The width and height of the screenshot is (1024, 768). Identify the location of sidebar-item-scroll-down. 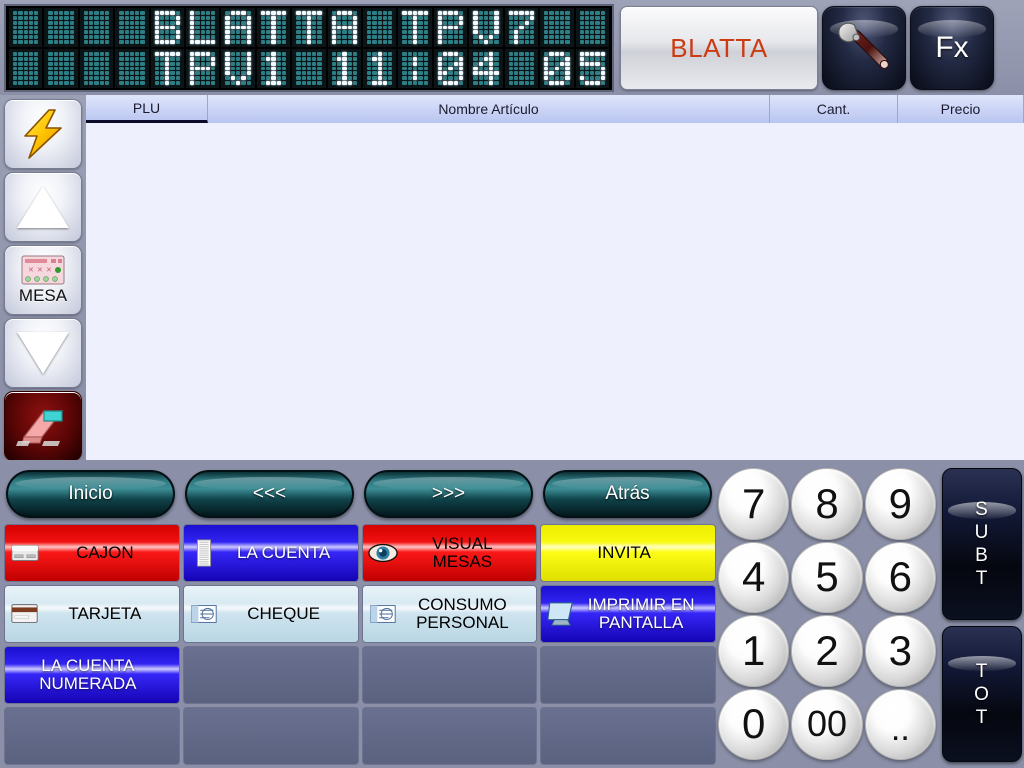
(43, 353).